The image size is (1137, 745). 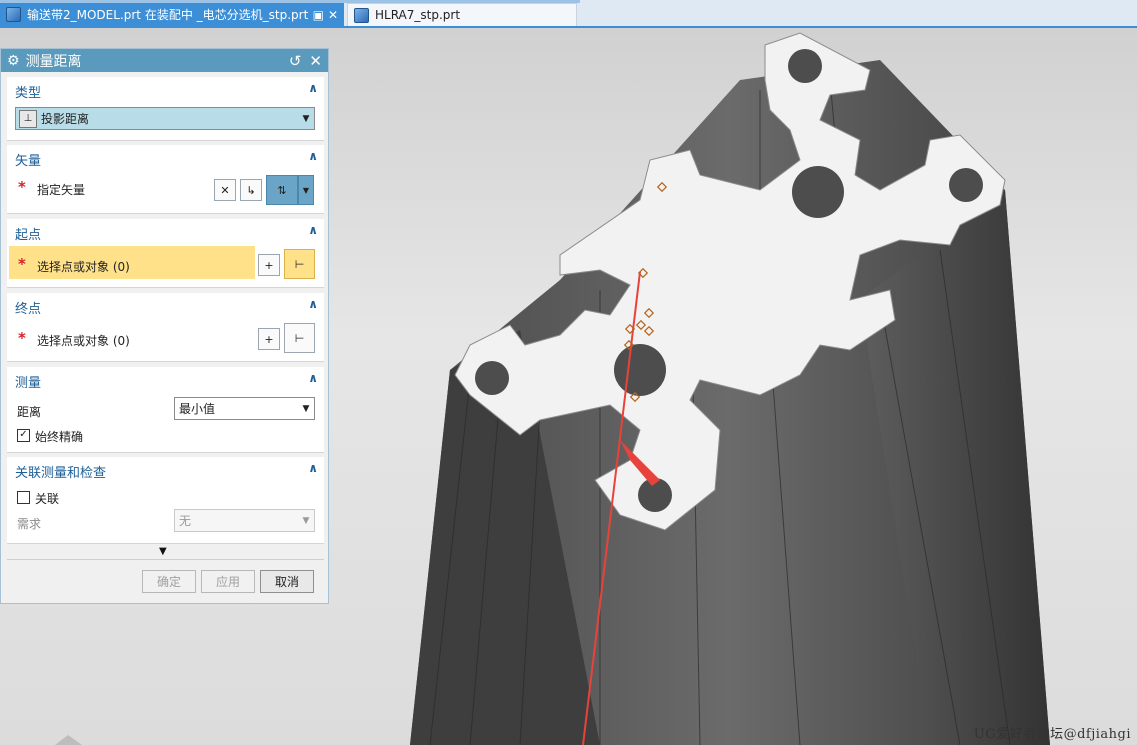 What do you see at coordinates (165, 500) in the screenshot?
I see `associativity-section: 关联测量和检查 ∧ 关联 需求 无 ▼` at bounding box center [165, 500].